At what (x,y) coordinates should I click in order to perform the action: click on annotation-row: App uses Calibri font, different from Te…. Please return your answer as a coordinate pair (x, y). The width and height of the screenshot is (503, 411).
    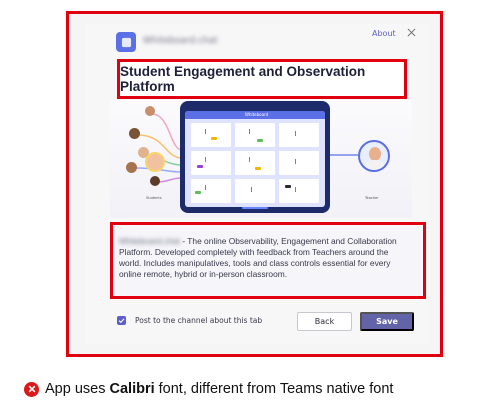
    Looking at the image, I should click on (208, 389).